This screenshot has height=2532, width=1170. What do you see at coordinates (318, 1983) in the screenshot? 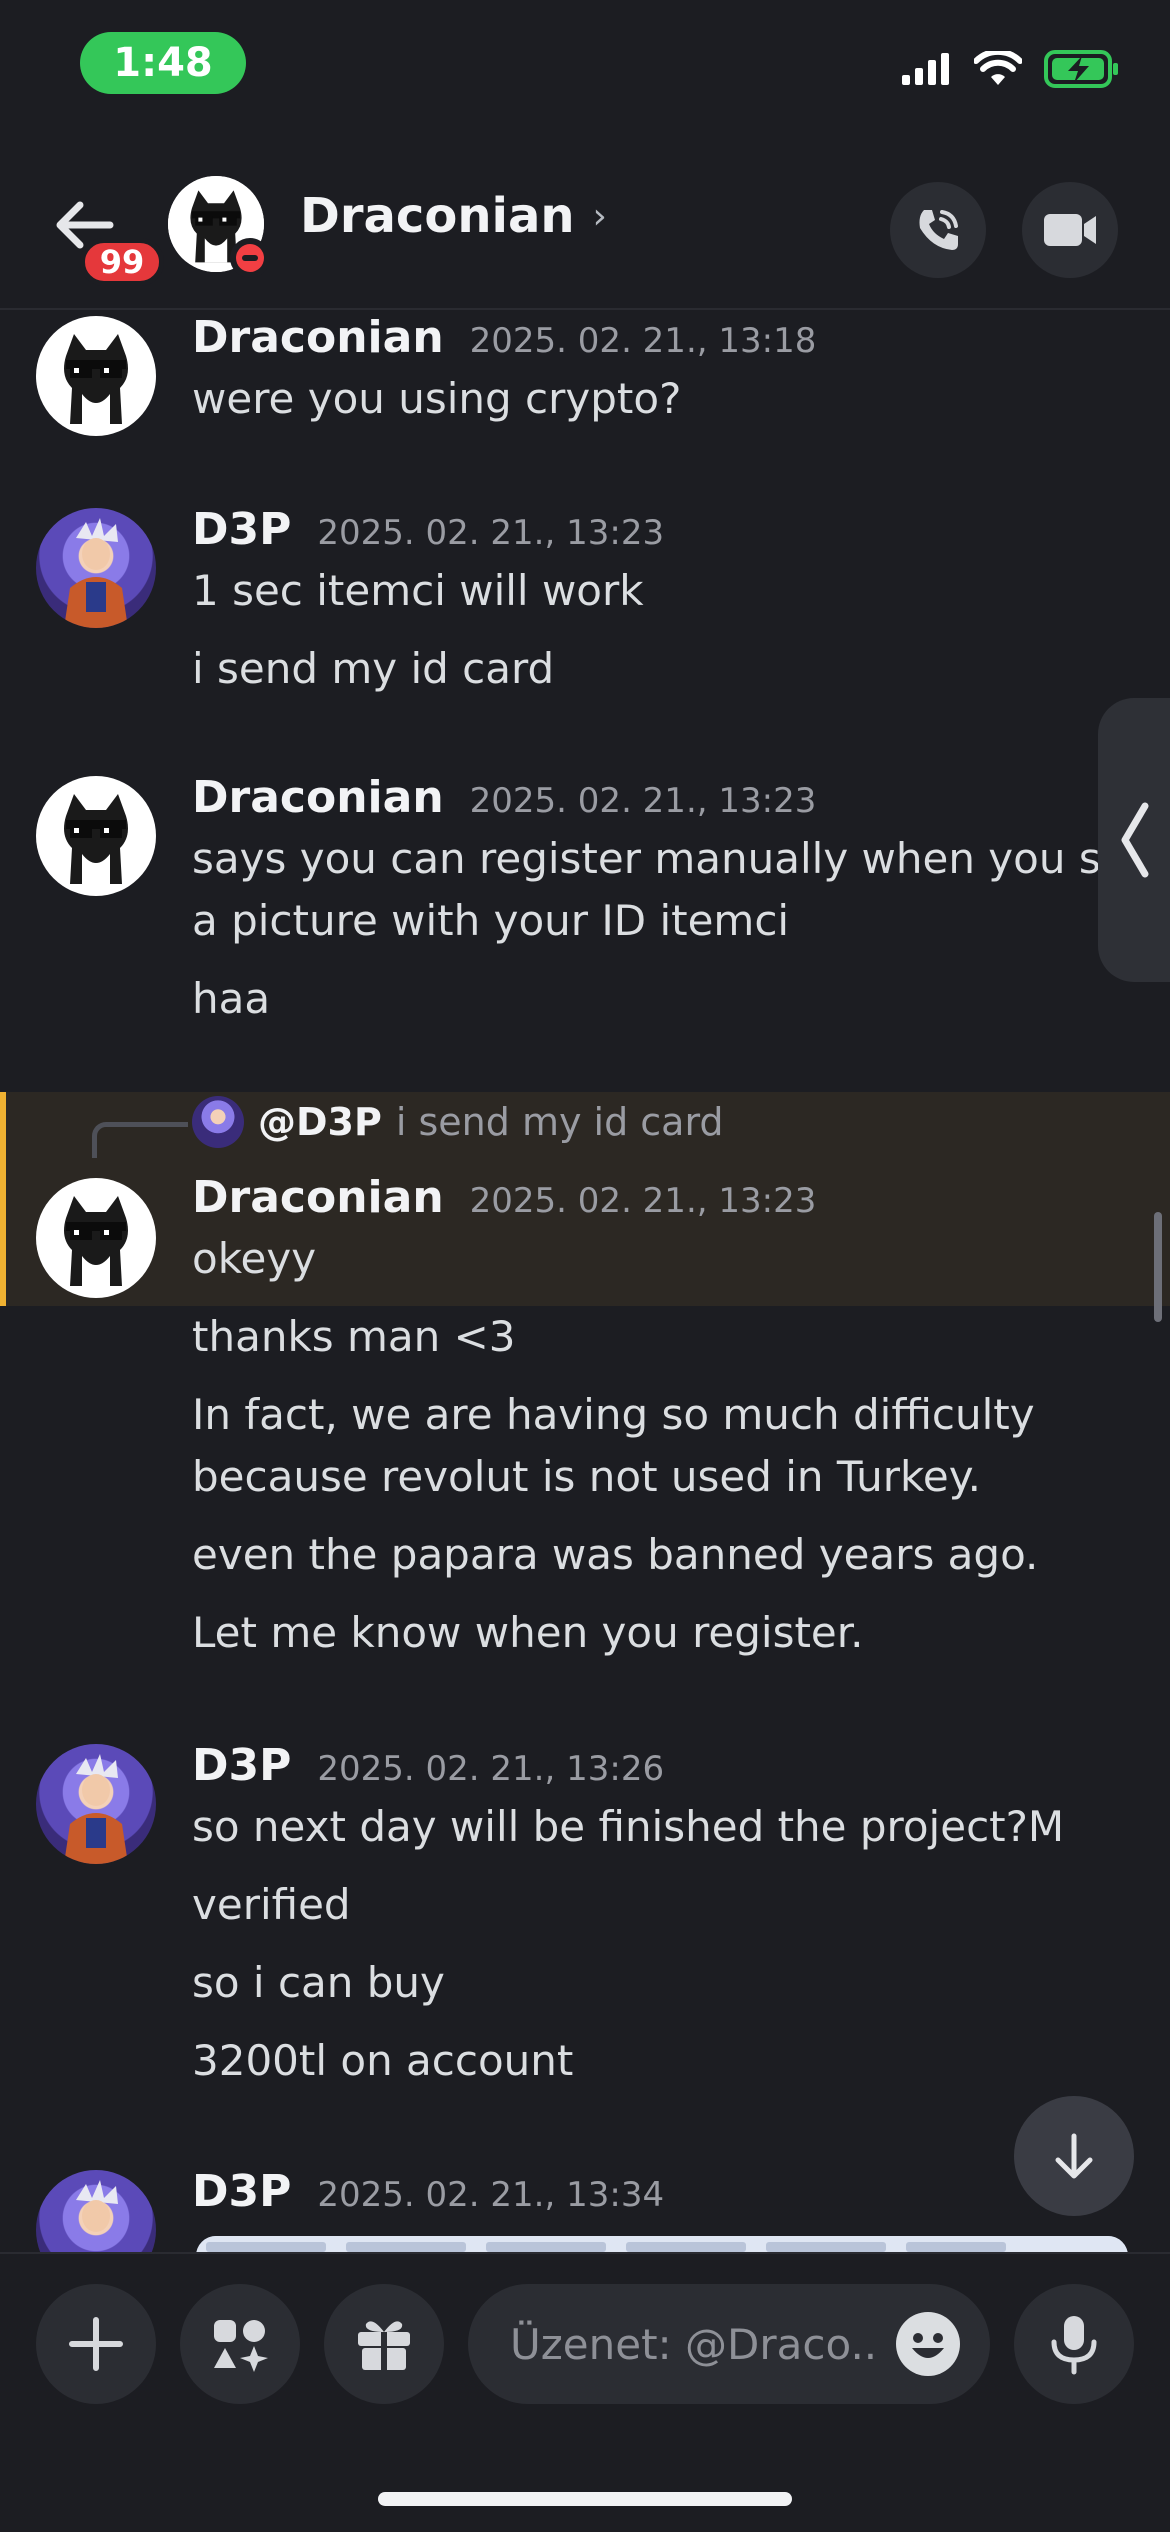
I see `message-text: so i can buy` at bounding box center [318, 1983].